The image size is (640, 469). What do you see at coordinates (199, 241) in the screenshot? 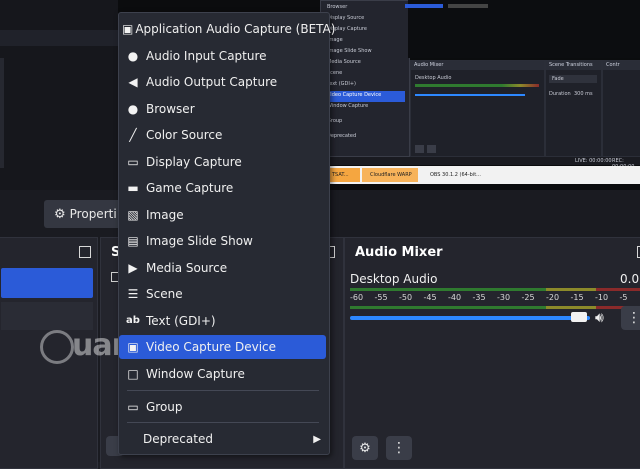
I see `menu-item-label: Image Slide Show` at bounding box center [199, 241].